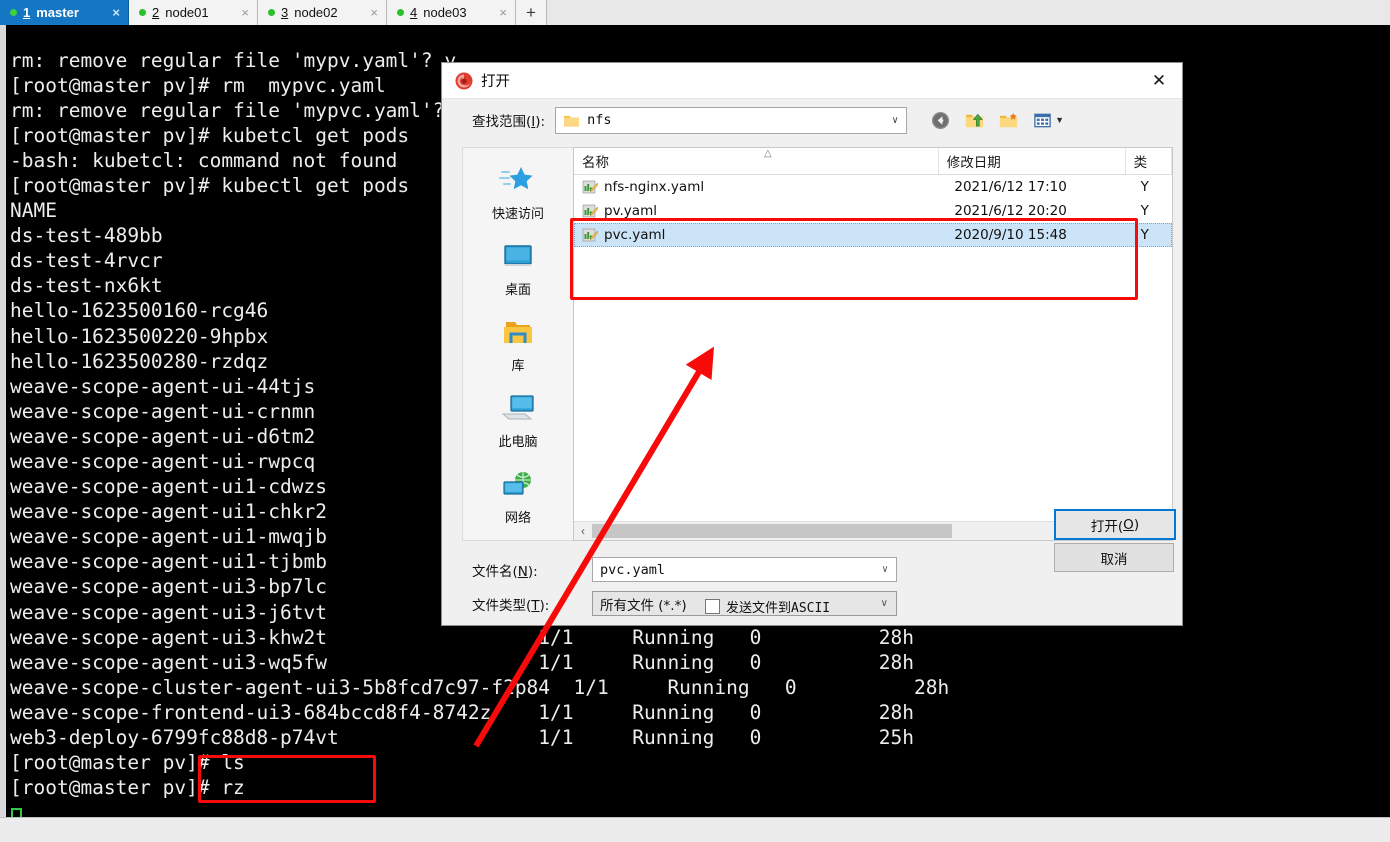  Describe the element at coordinates (744, 569) in the screenshot. I see `file-name-input: pvc.yaml ∨` at that location.